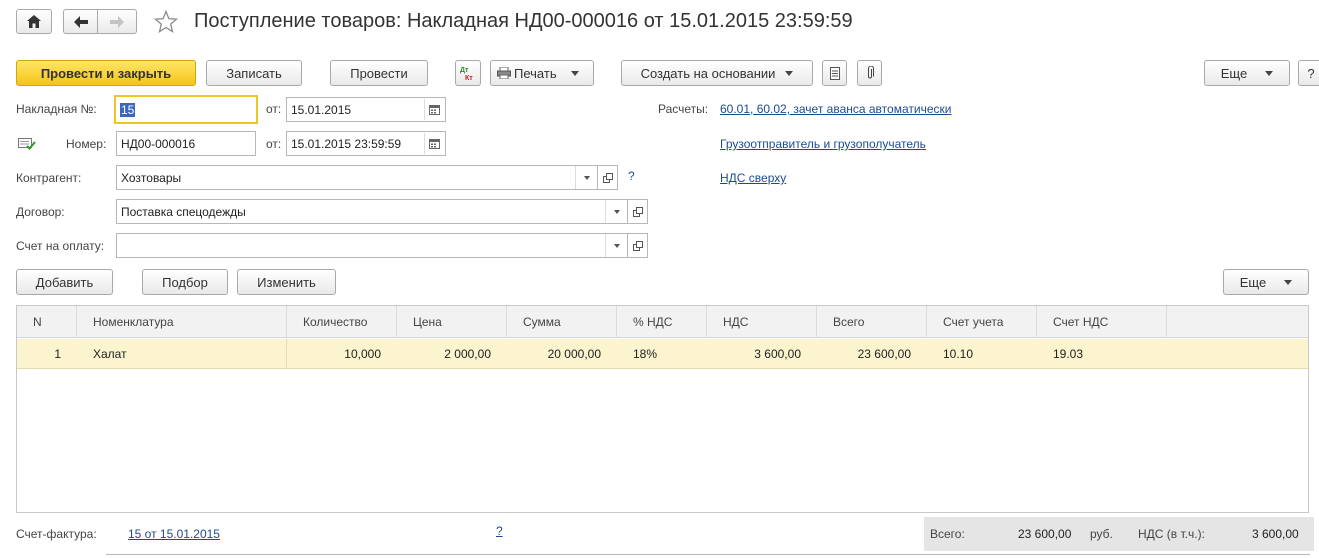  I want to click on printer-icon, so click(504, 73).